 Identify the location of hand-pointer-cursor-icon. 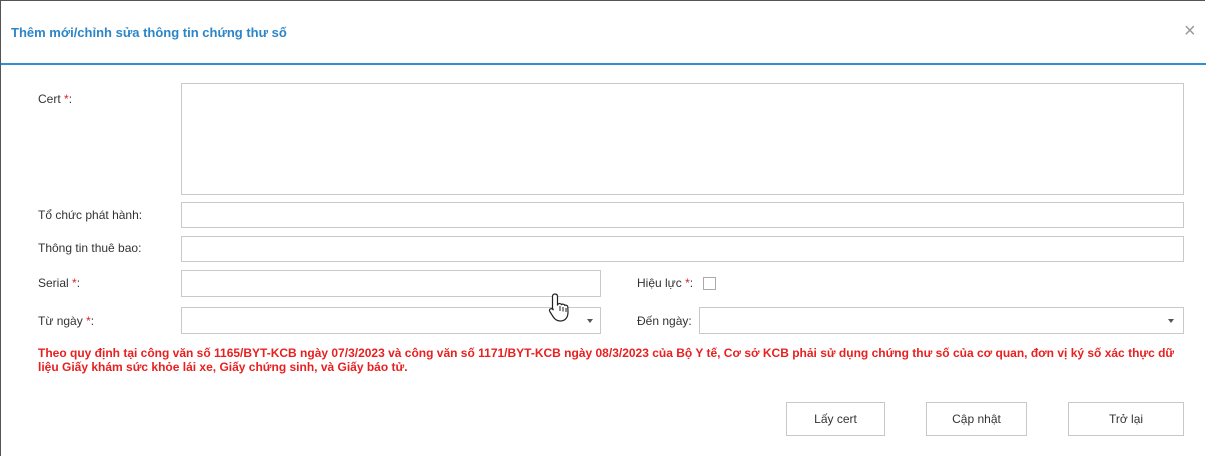
(558, 307).